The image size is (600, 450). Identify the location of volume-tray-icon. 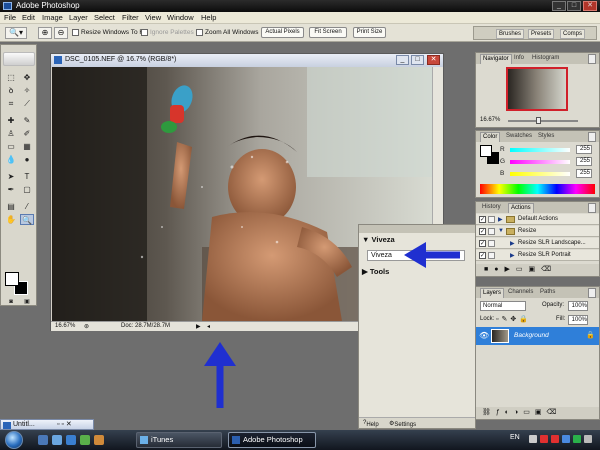
(588, 439).